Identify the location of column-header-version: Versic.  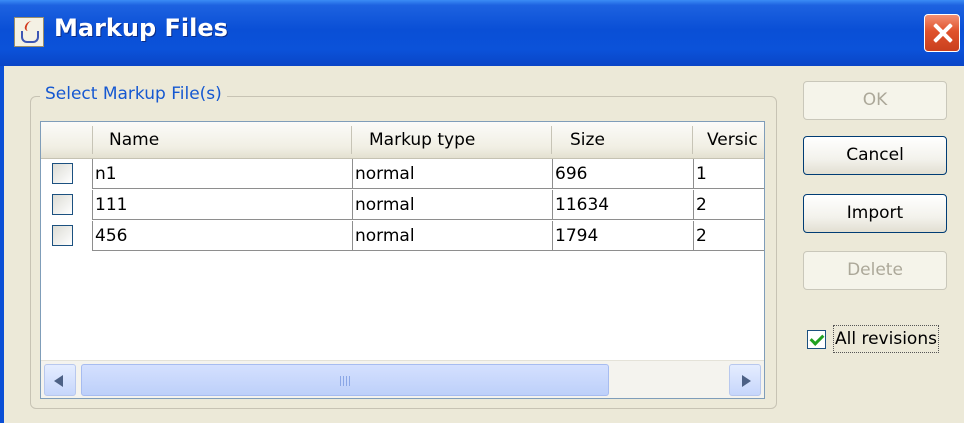
(728, 140).